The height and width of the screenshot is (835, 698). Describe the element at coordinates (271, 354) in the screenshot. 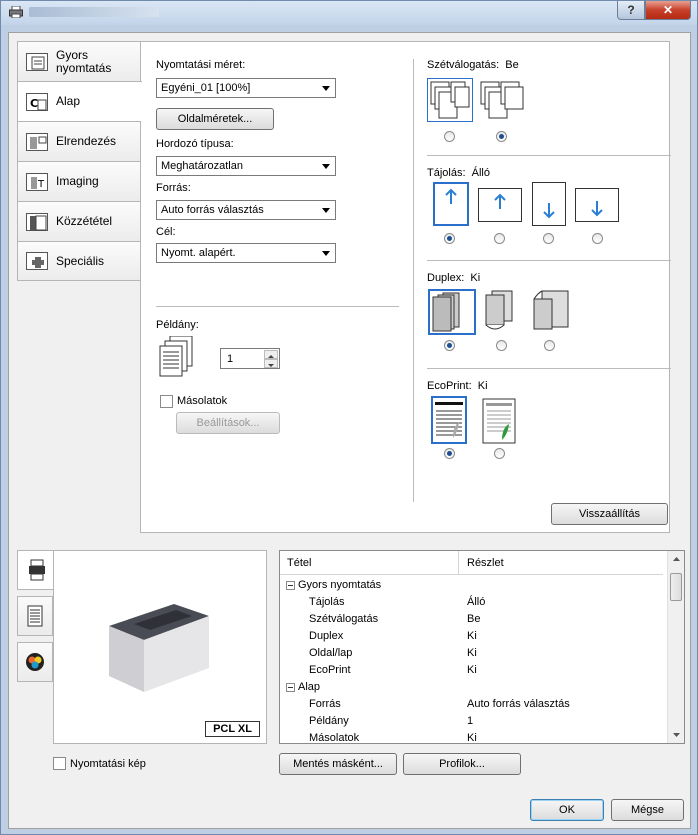

I see `spin-up-icon` at that location.